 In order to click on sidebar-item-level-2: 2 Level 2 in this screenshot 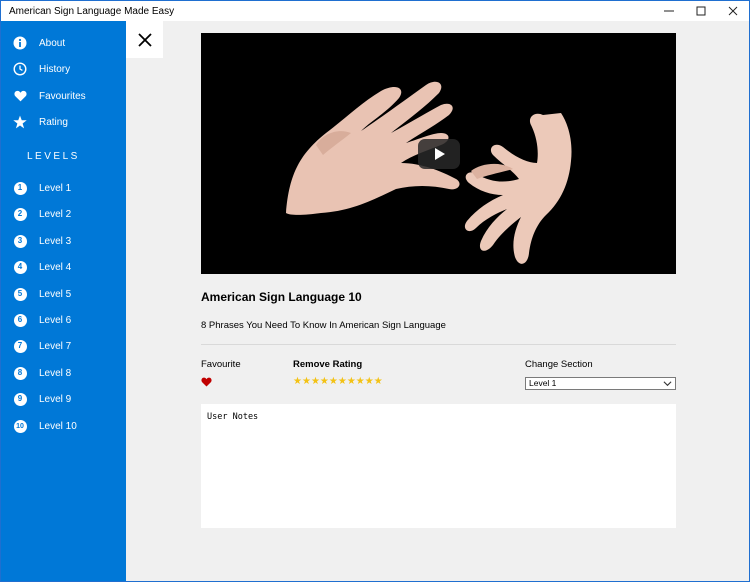, I will do `click(63, 214)`.